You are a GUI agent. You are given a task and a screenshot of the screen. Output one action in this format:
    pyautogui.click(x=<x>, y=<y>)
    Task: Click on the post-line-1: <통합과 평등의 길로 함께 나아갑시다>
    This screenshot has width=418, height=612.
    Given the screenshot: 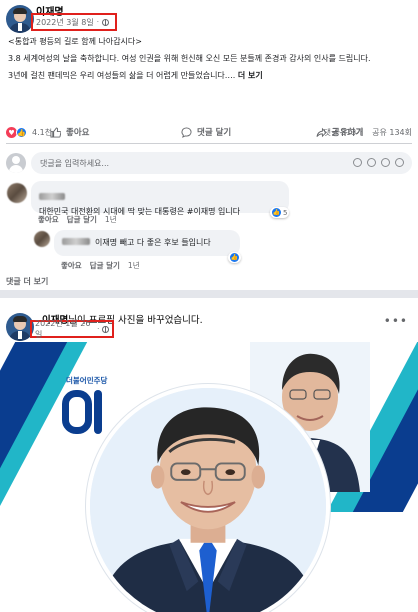 What is the action you would take?
    pyautogui.click(x=75, y=41)
    